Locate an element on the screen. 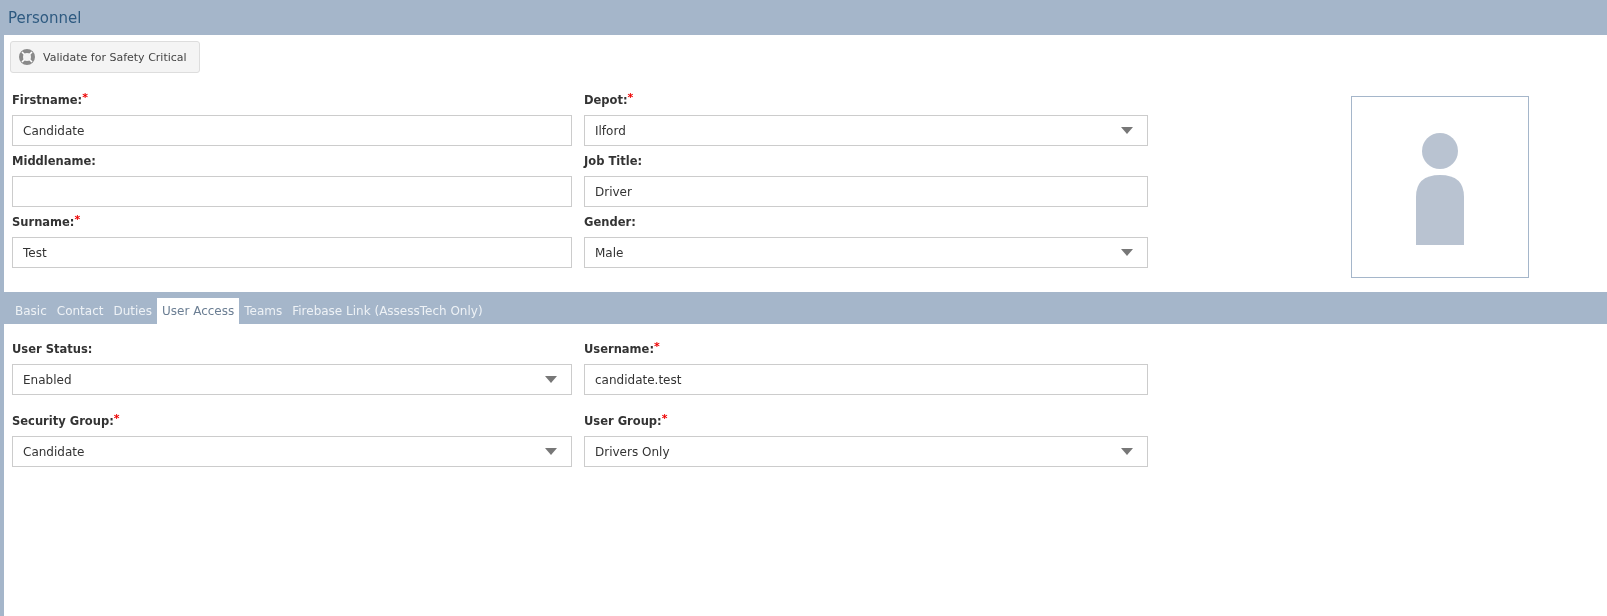 The height and width of the screenshot is (616, 1607). field-label: Gender: is located at coordinates (610, 222).